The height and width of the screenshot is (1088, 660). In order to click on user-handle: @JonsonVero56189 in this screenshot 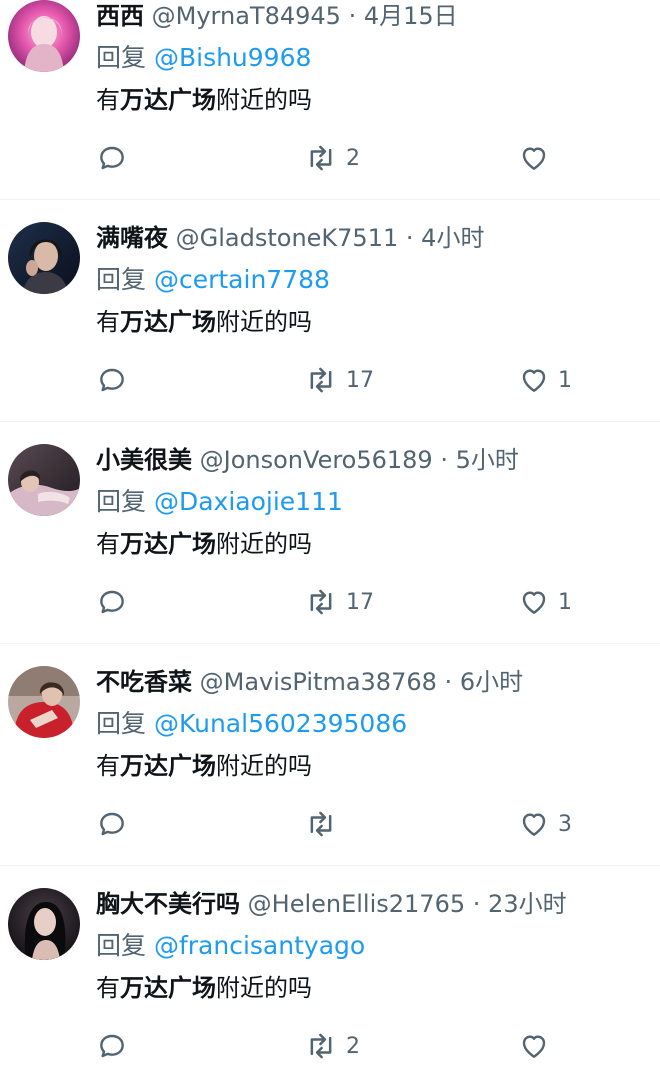, I will do `click(316, 460)`.